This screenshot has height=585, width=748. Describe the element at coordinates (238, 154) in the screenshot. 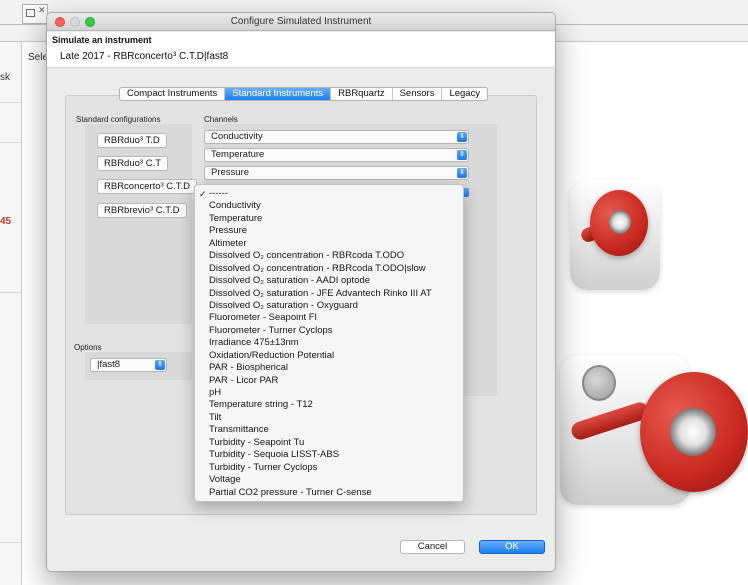

I see `channel-value: Temperature` at that location.